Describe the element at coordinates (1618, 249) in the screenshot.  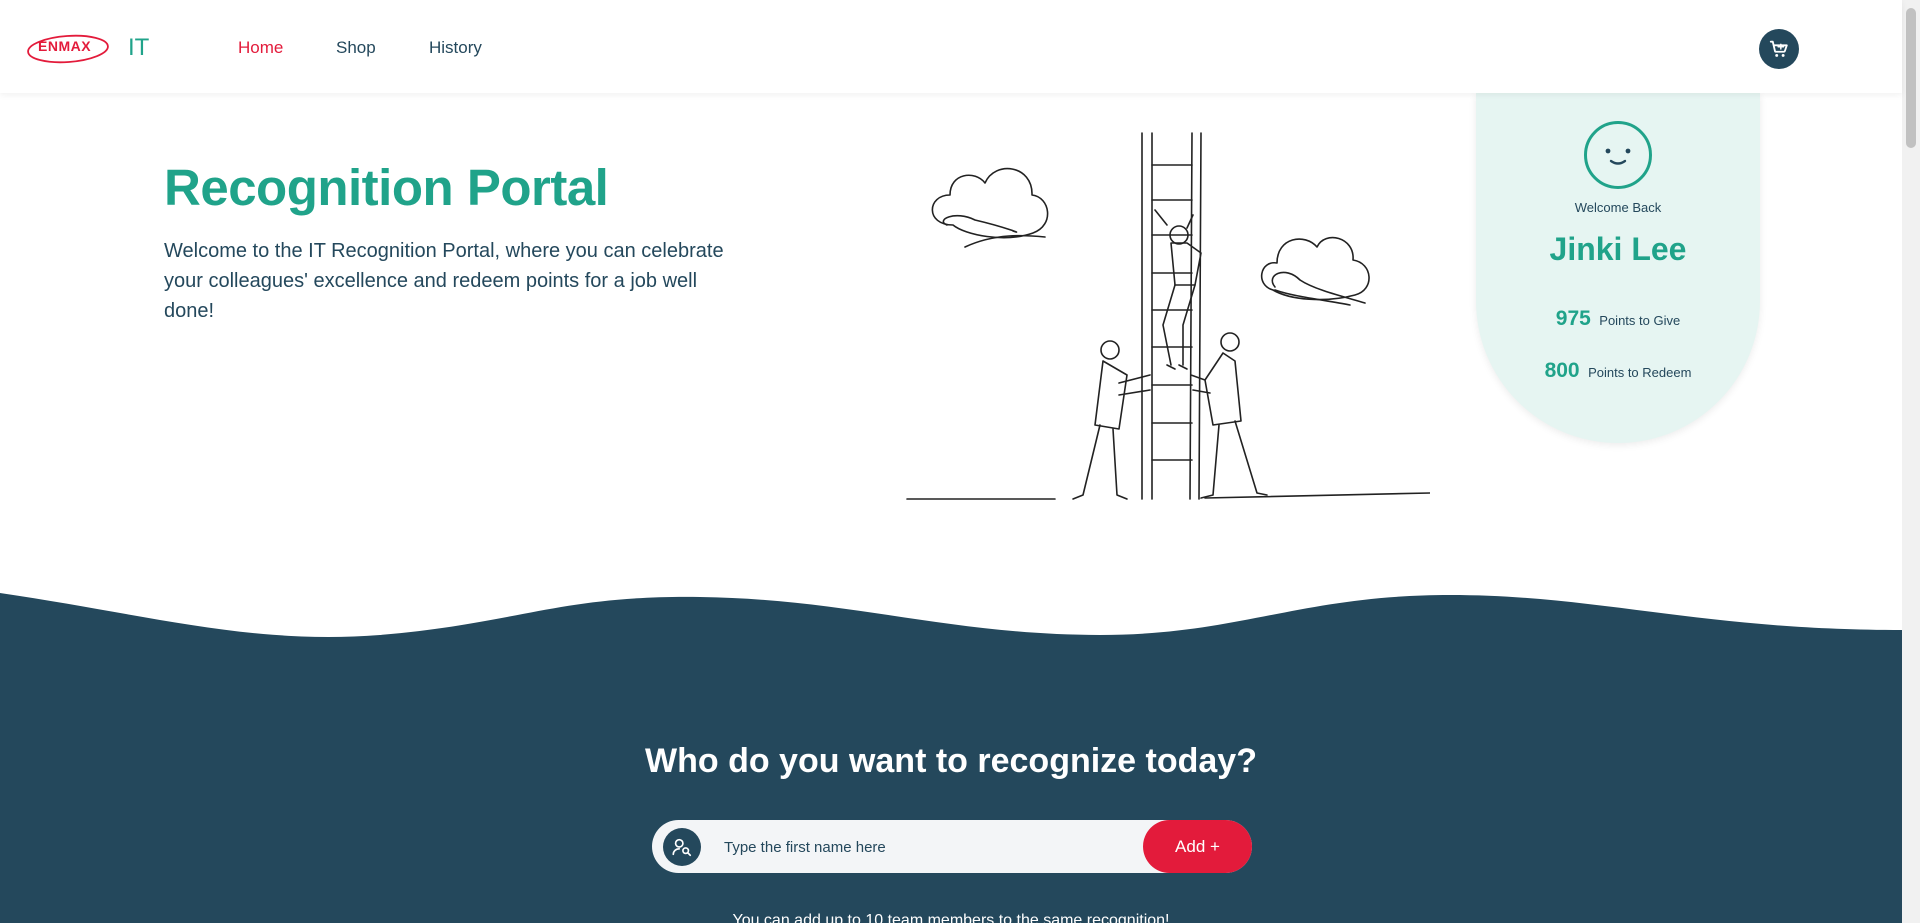
I see `user-name: Jinki Lee` at that location.